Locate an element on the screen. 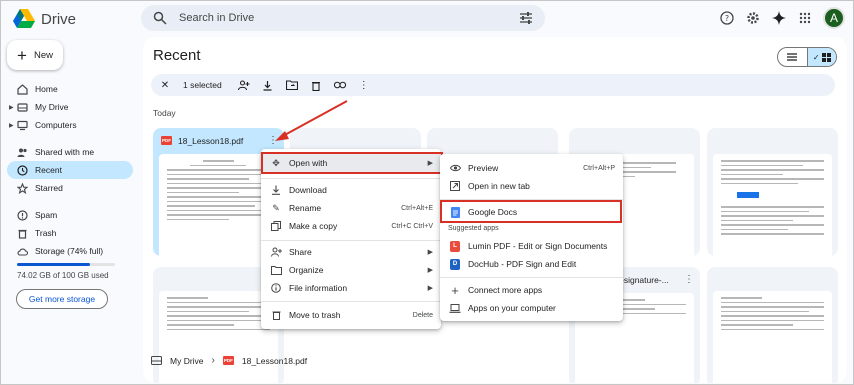 The image size is (854, 385). download-icon is located at coordinates (268, 85).